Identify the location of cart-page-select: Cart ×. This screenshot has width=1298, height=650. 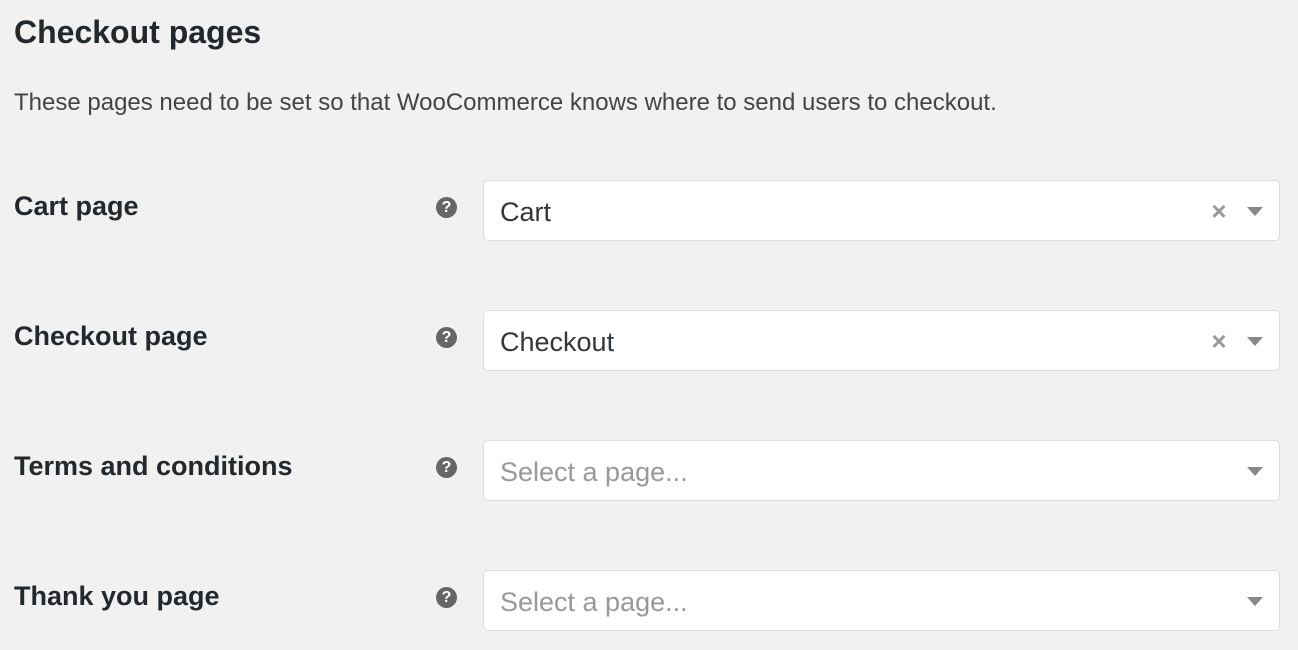
(881, 210).